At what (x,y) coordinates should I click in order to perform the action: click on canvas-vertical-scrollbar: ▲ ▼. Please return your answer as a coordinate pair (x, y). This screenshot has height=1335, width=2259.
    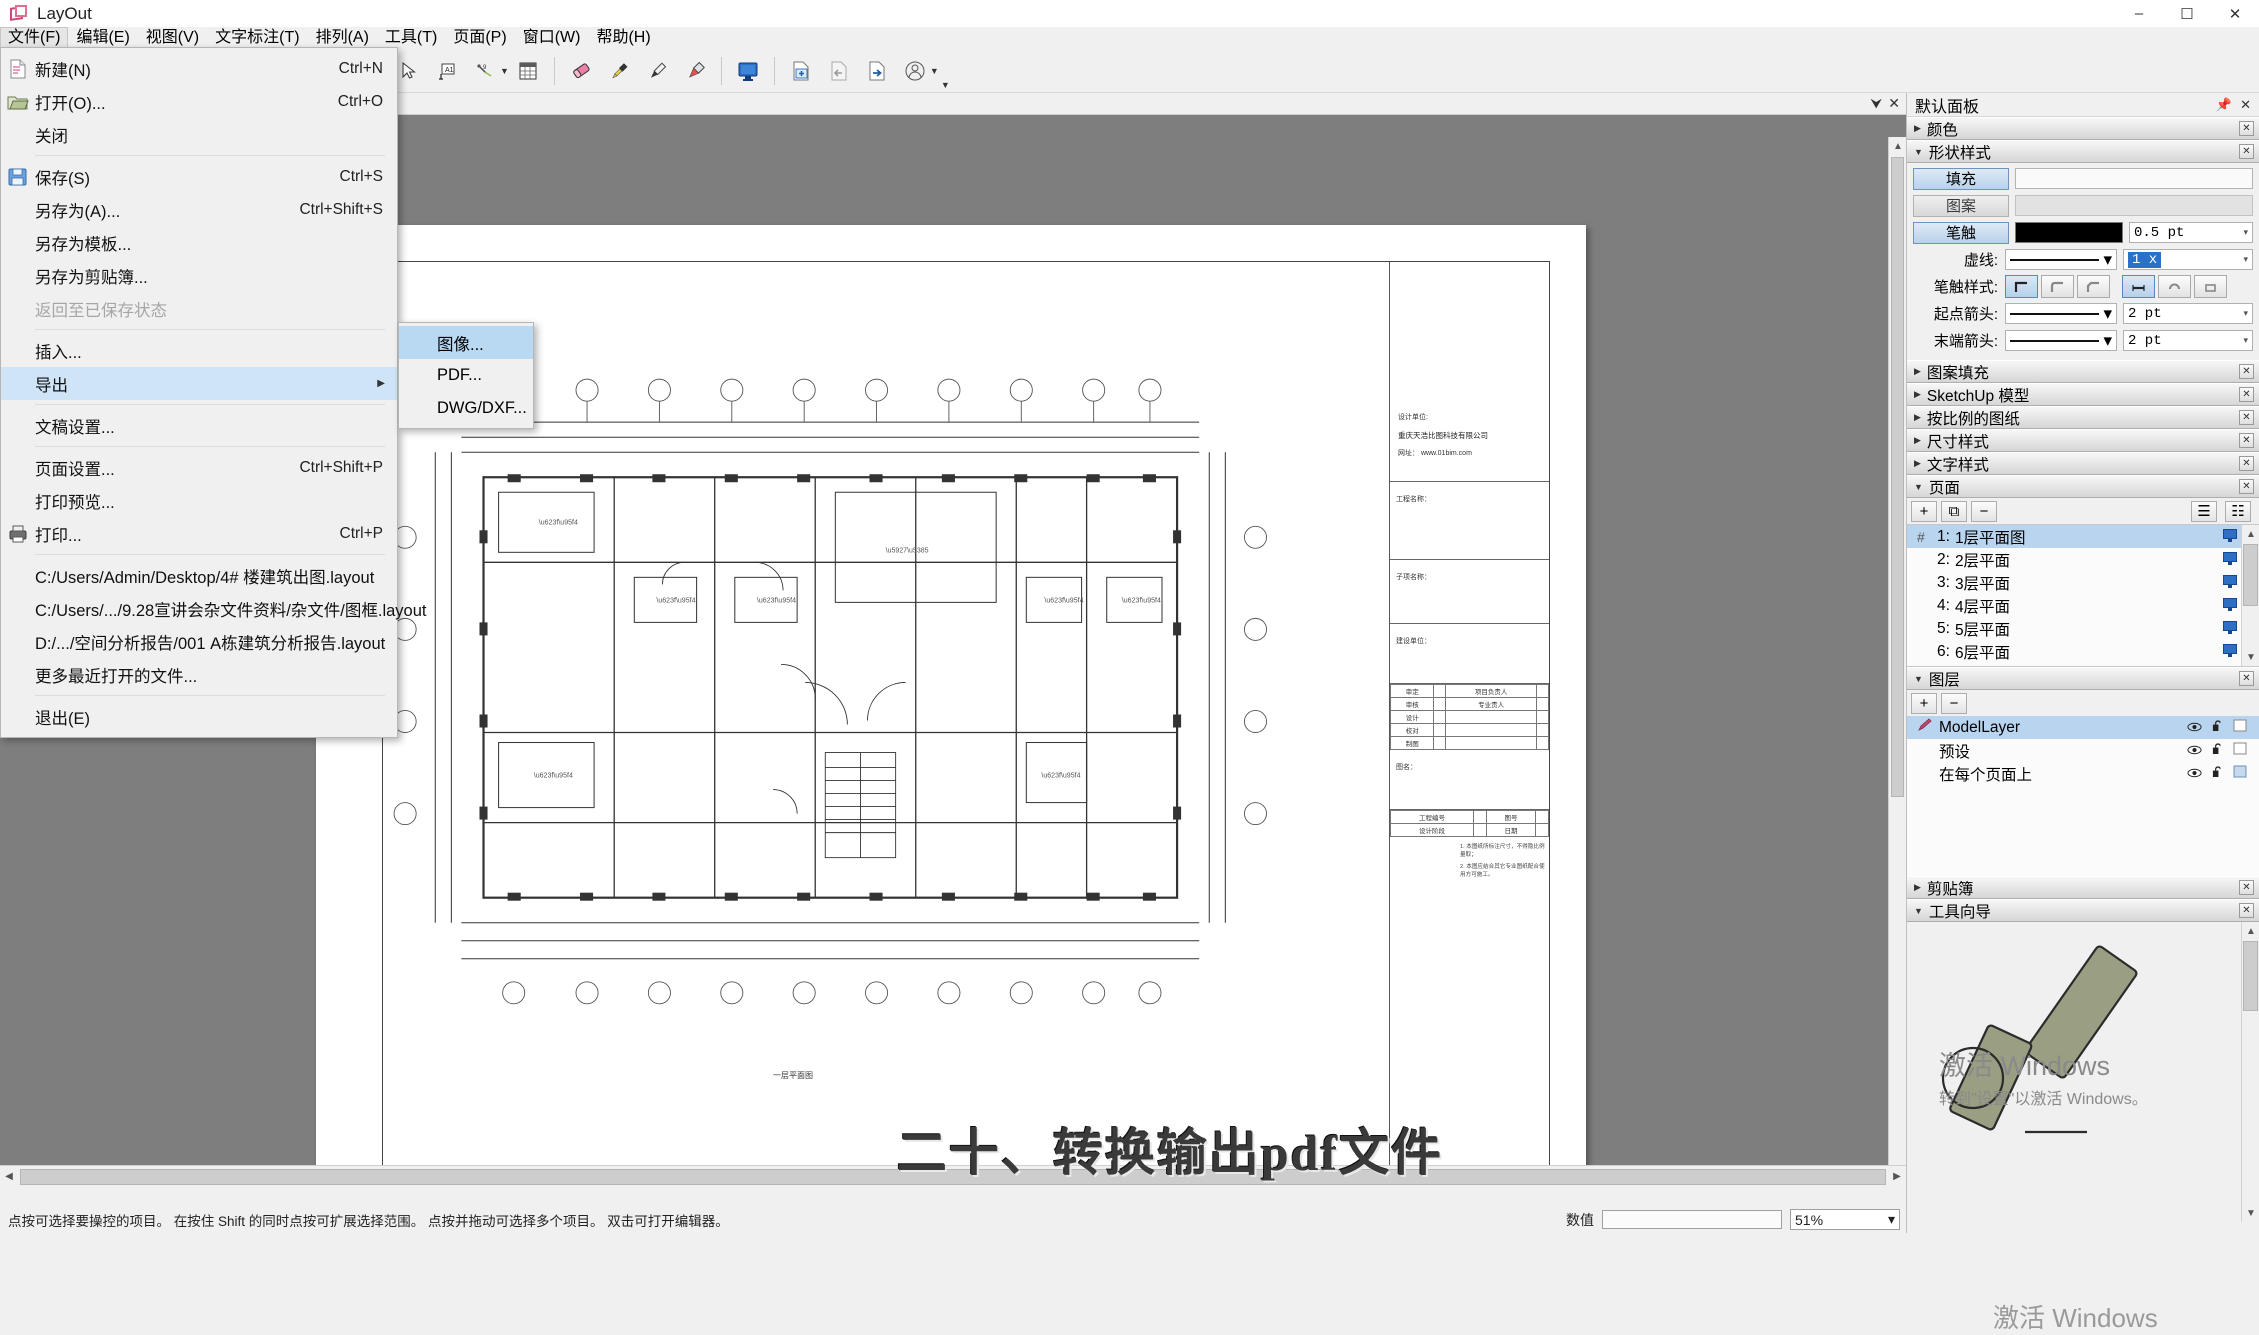
    Looking at the image, I should click on (1897, 651).